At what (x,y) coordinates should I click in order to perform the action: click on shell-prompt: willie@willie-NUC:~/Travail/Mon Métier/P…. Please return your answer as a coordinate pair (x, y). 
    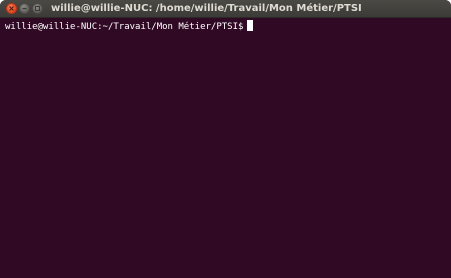
    Looking at the image, I should click on (124, 27).